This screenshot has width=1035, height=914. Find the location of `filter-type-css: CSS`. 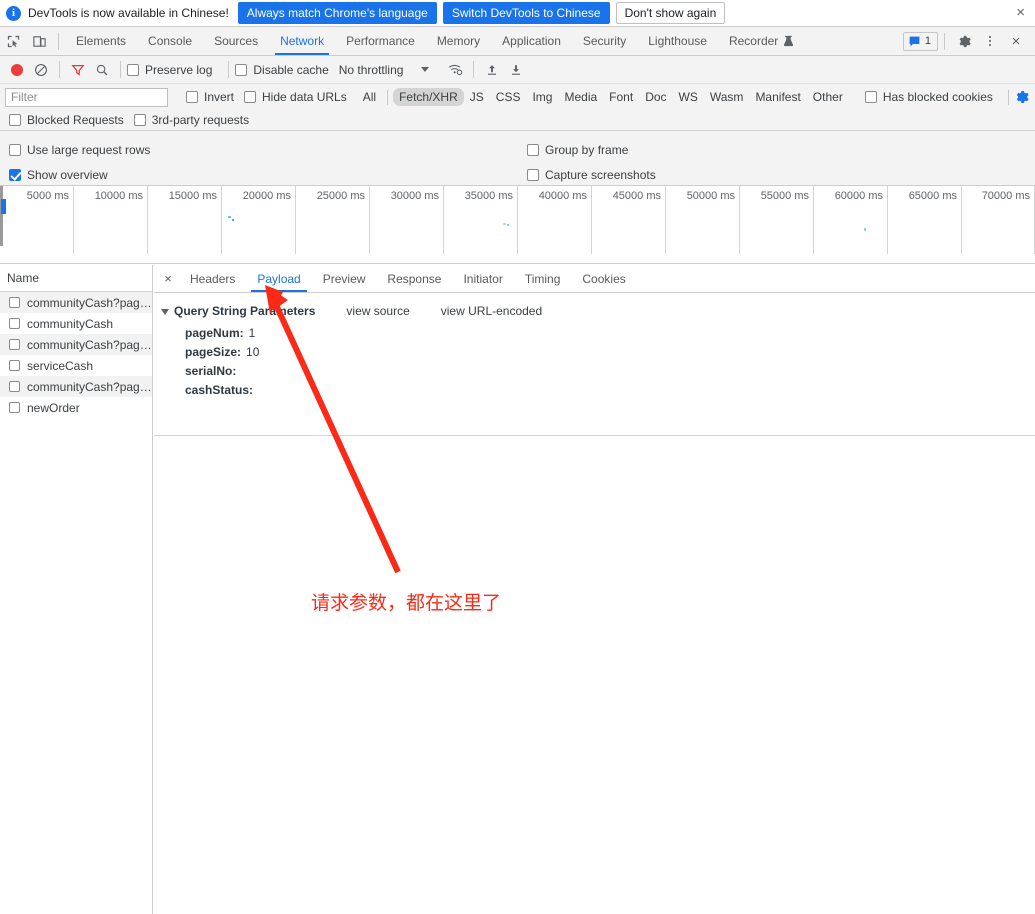

filter-type-css: CSS is located at coordinates (508, 97).